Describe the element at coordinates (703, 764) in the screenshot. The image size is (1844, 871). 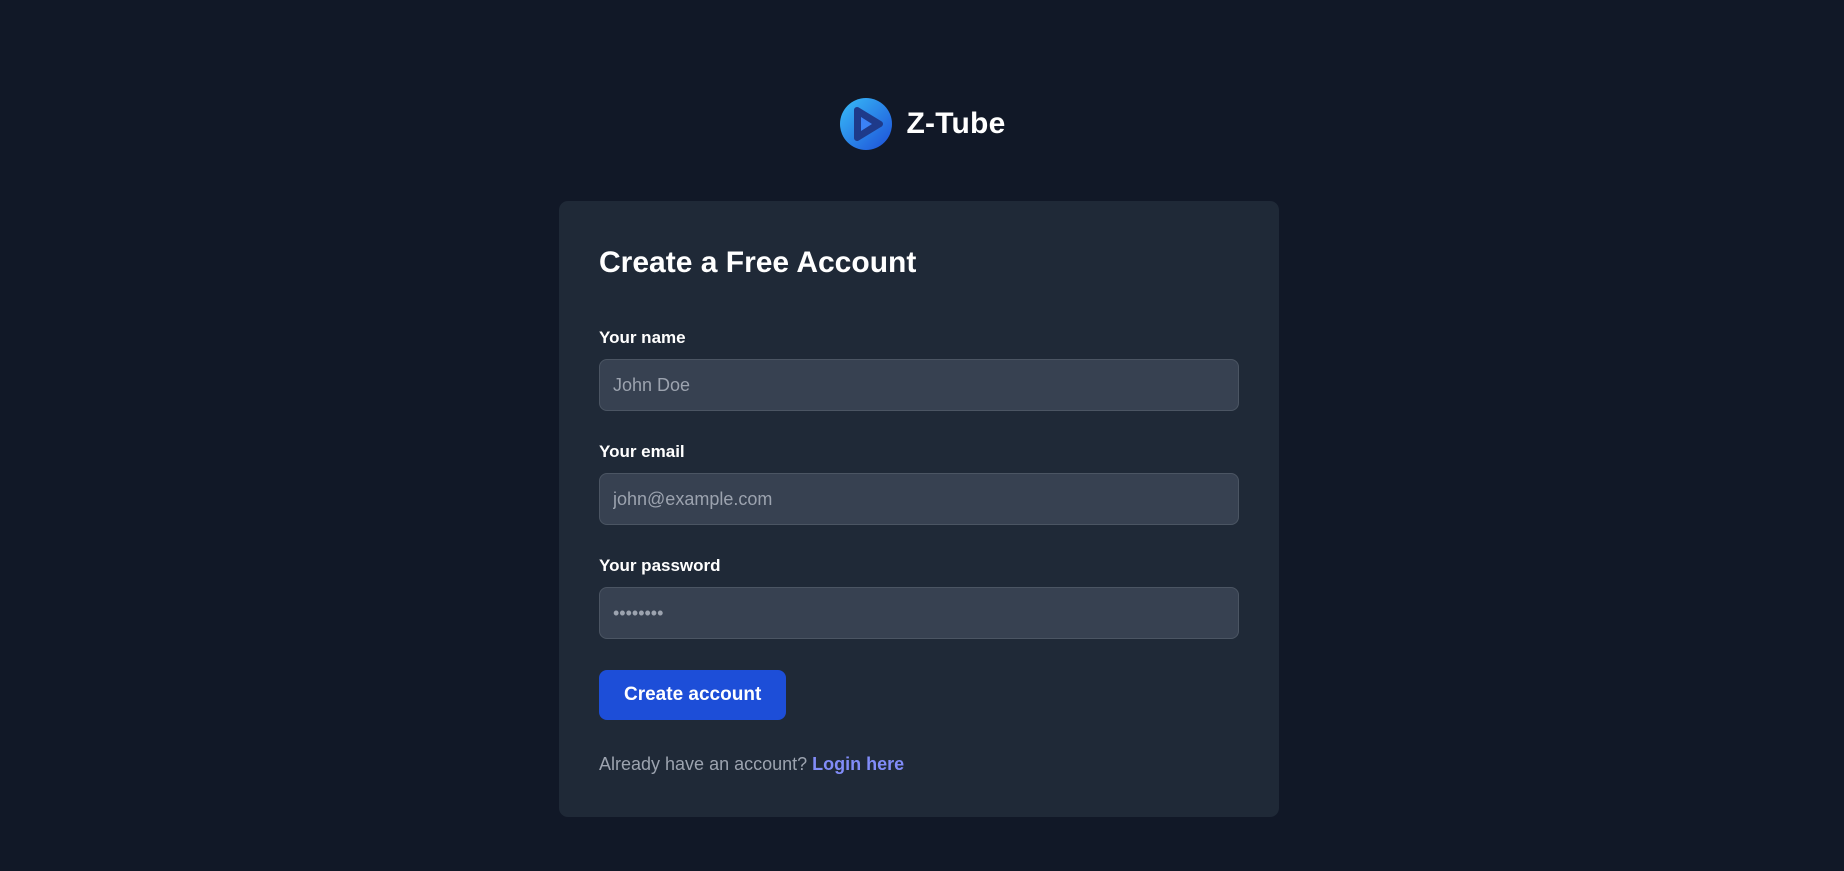
I see `signin-prompt-text: Already have an account?` at that location.